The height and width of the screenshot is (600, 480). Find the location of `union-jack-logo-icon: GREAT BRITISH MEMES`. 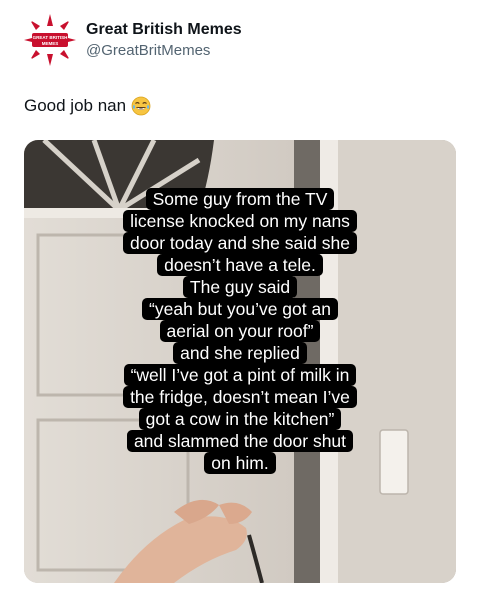

union-jack-logo-icon: GREAT BRITISH MEMES is located at coordinates (50, 40).